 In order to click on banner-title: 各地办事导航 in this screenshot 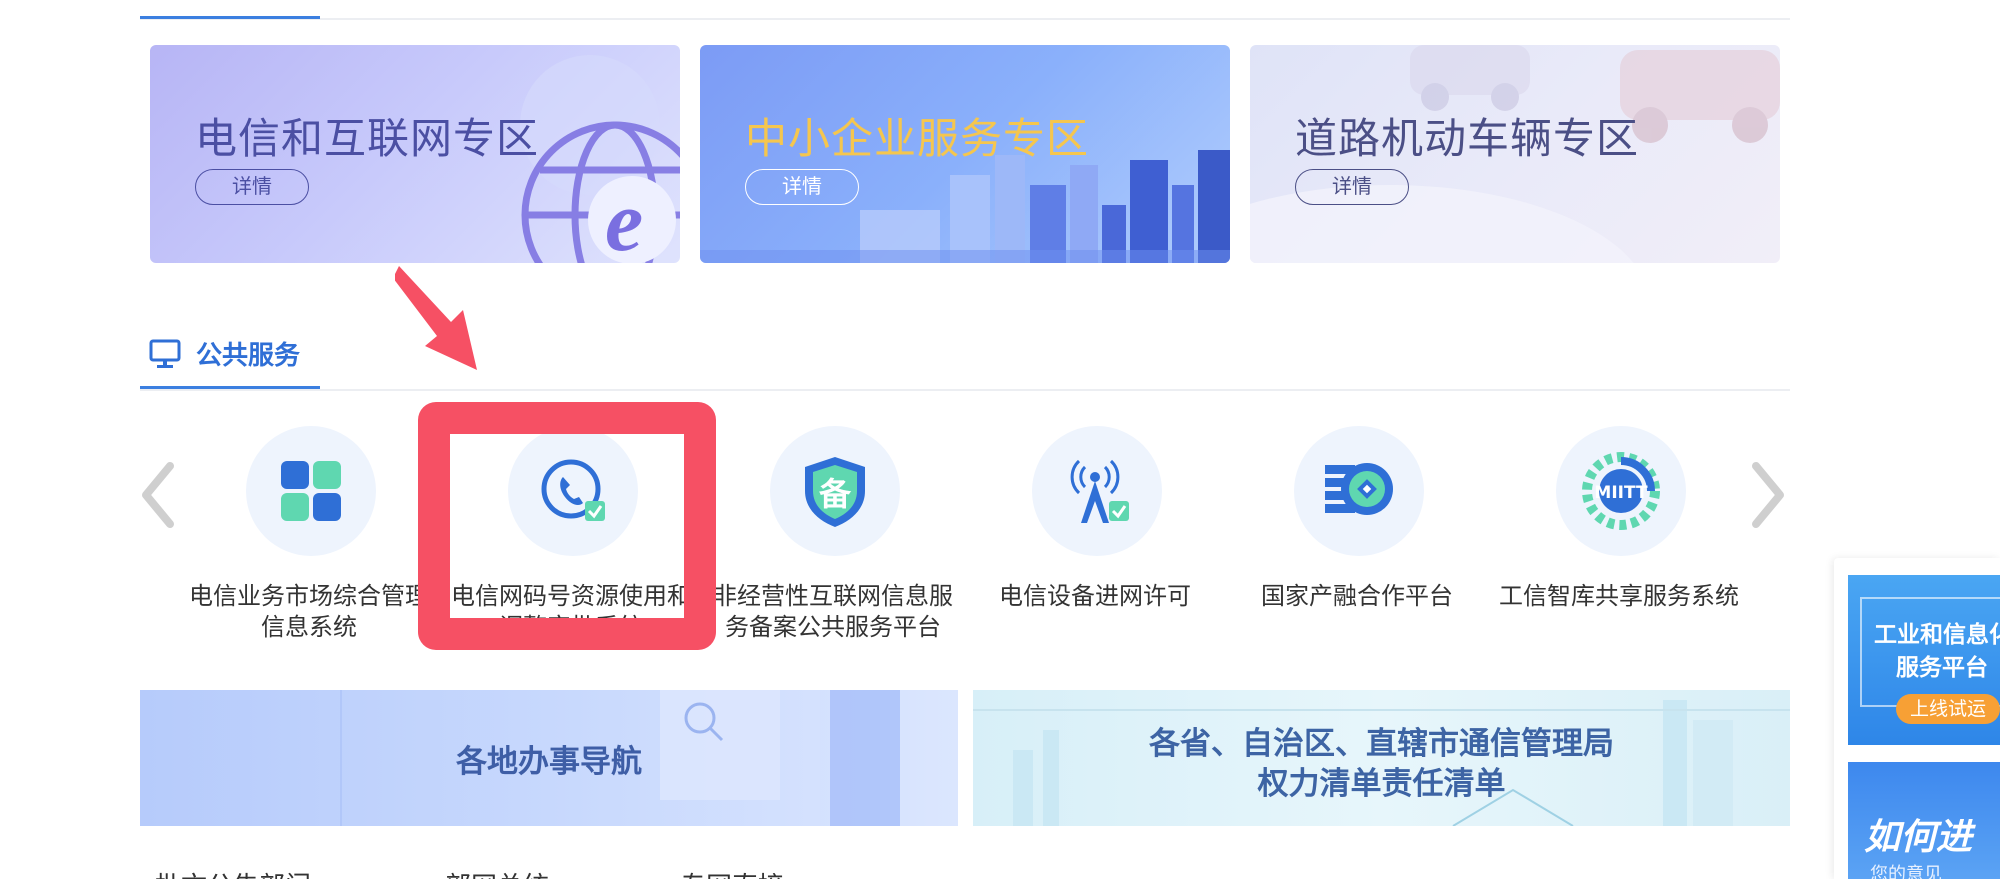, I will do `click(549, 762)`.